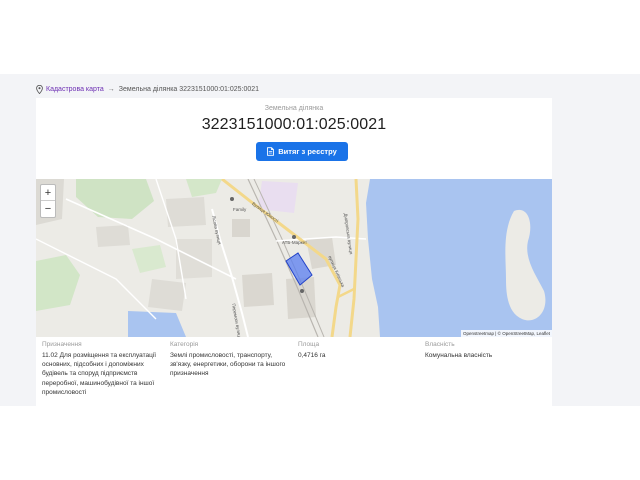 This screenshot has width=640, height=480. What do you see at coordinates (93, 365) in the screenshot?
I see `info-purpose-line: основних, підсобних і допоміжних` at bounding box center [93, 365].